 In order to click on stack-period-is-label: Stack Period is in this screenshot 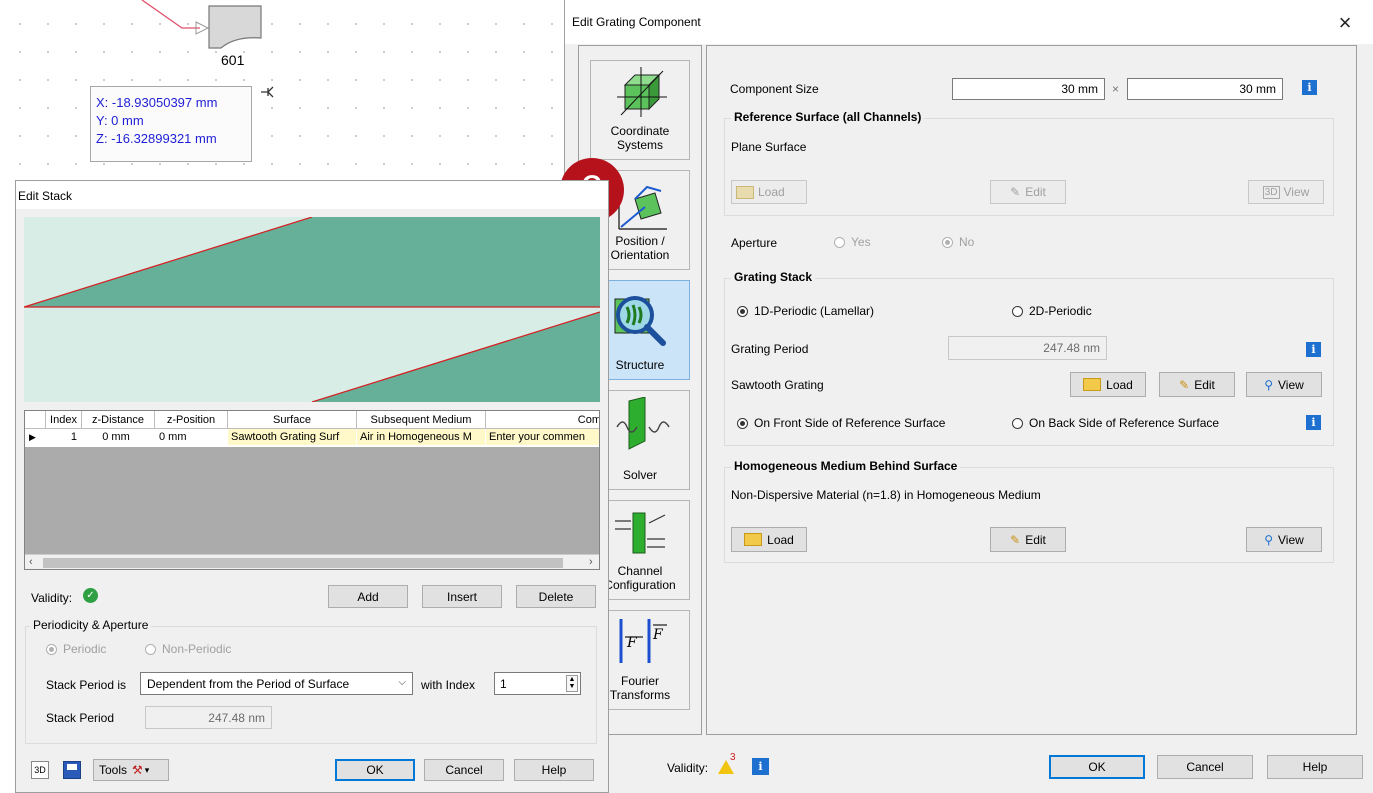, I will do `click(86, 685)`.